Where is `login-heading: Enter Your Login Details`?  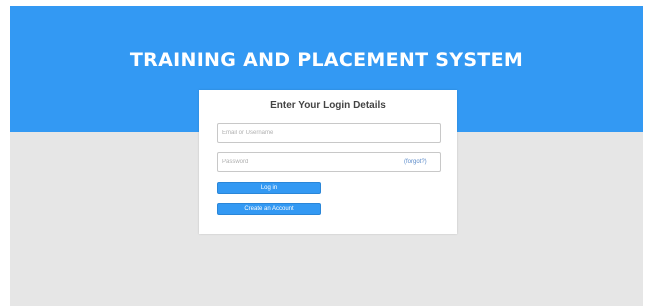
login-heading: Enter Your Login Details is located at coordinates (328, 105).